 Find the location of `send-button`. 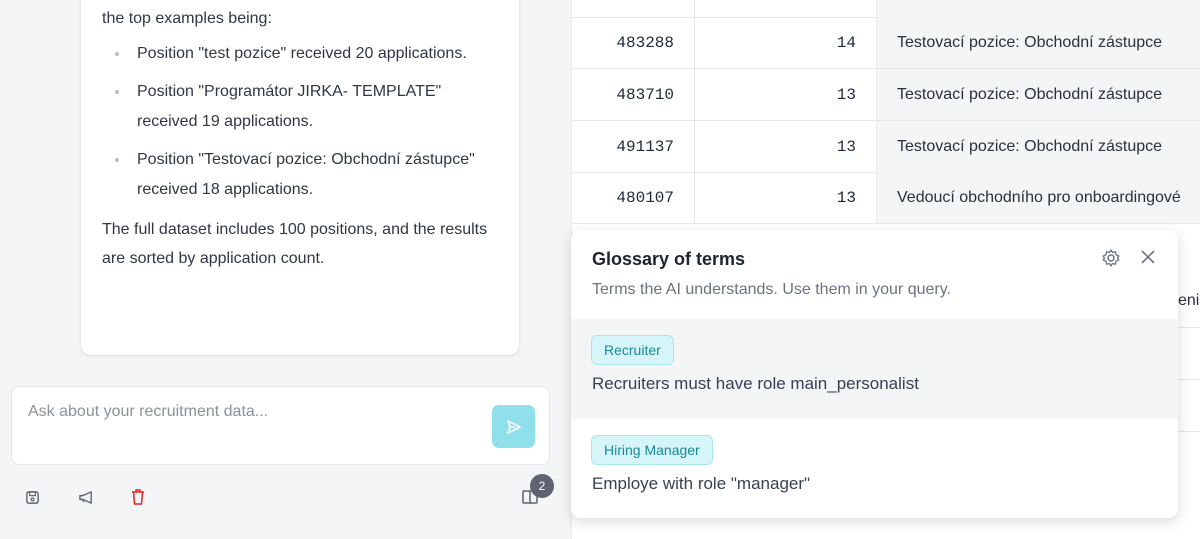

send-button is located at coordinates (513, 426).